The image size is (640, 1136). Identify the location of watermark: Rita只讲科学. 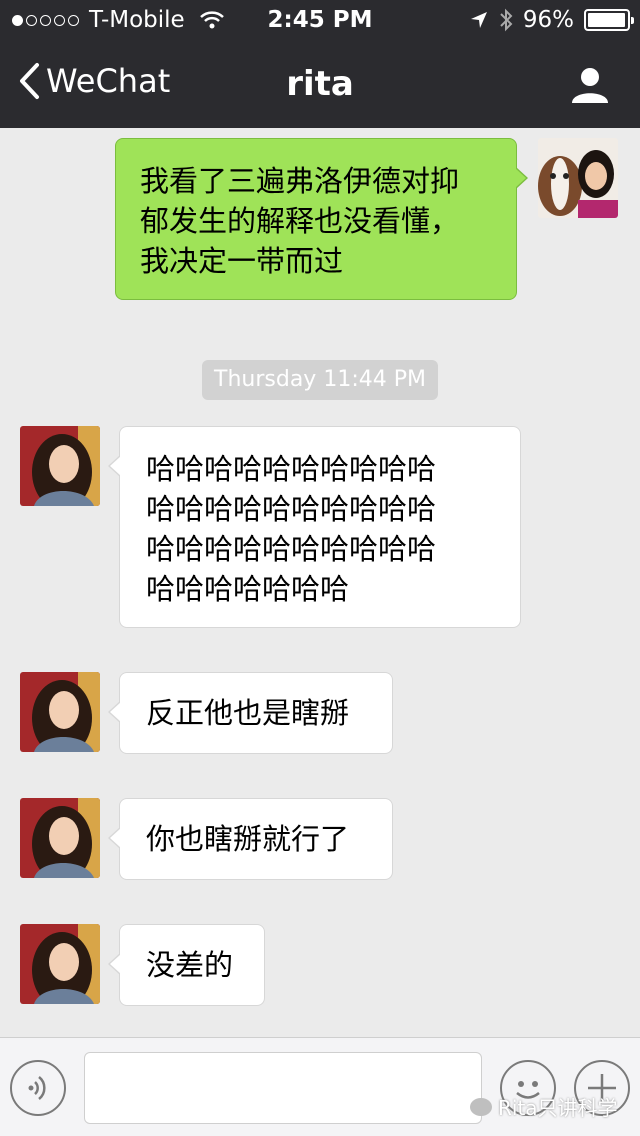
(544, 1106).